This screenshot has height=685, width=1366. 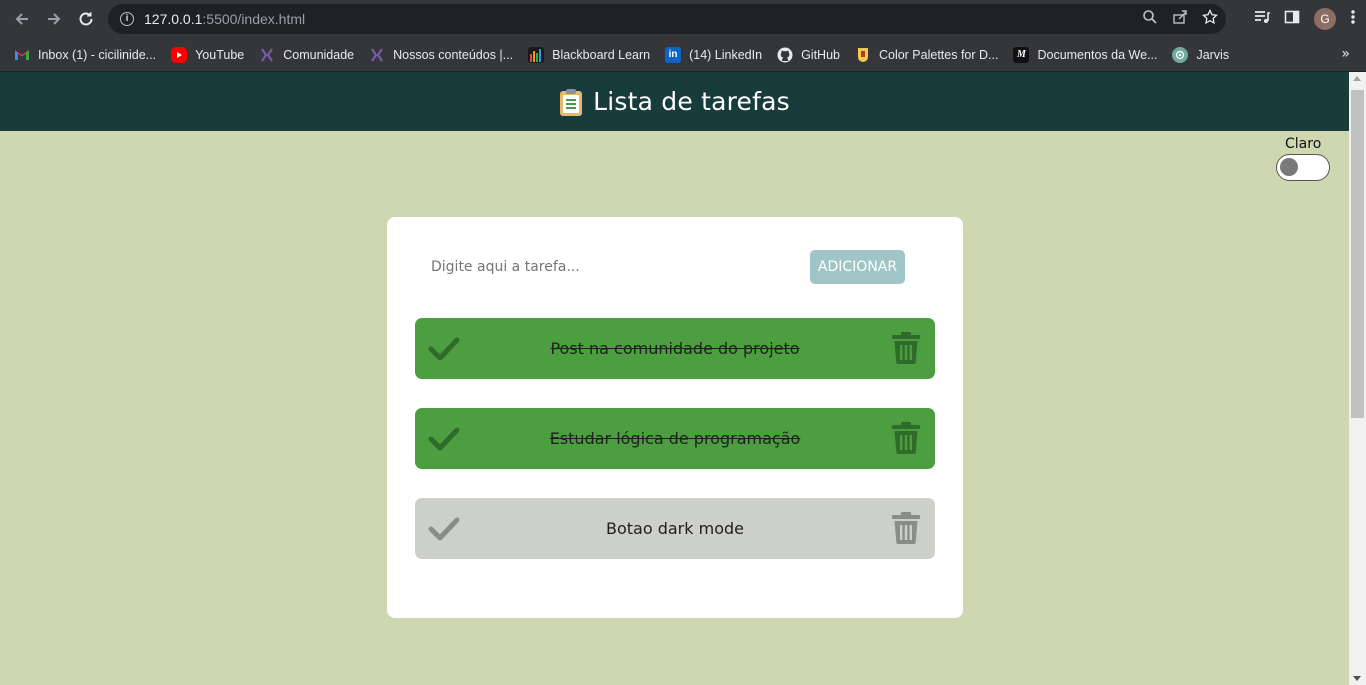 What do you see at coordinates (601, 267) in the screenshot?
I see `task-input` at bounding box center [601, 267].